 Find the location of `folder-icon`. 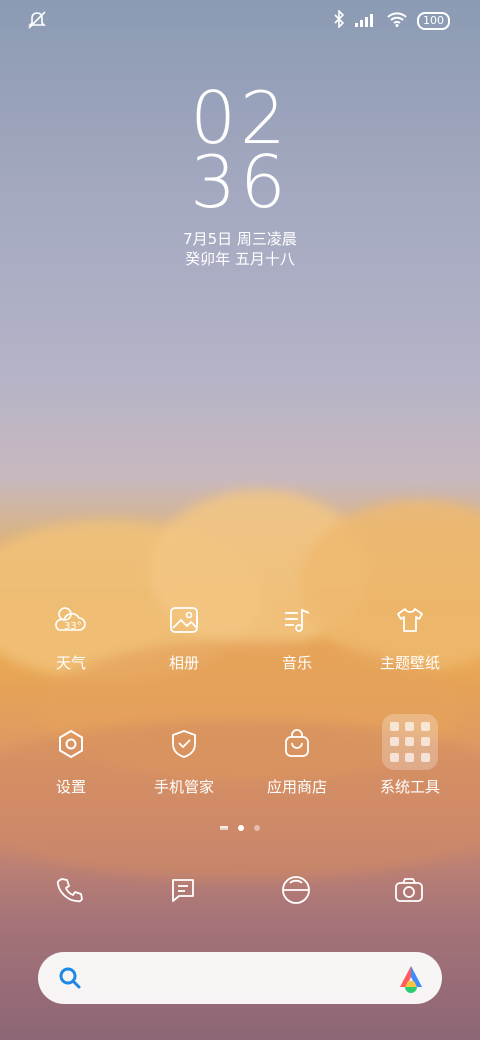

folder-icon is located at coordinates (410, 742).